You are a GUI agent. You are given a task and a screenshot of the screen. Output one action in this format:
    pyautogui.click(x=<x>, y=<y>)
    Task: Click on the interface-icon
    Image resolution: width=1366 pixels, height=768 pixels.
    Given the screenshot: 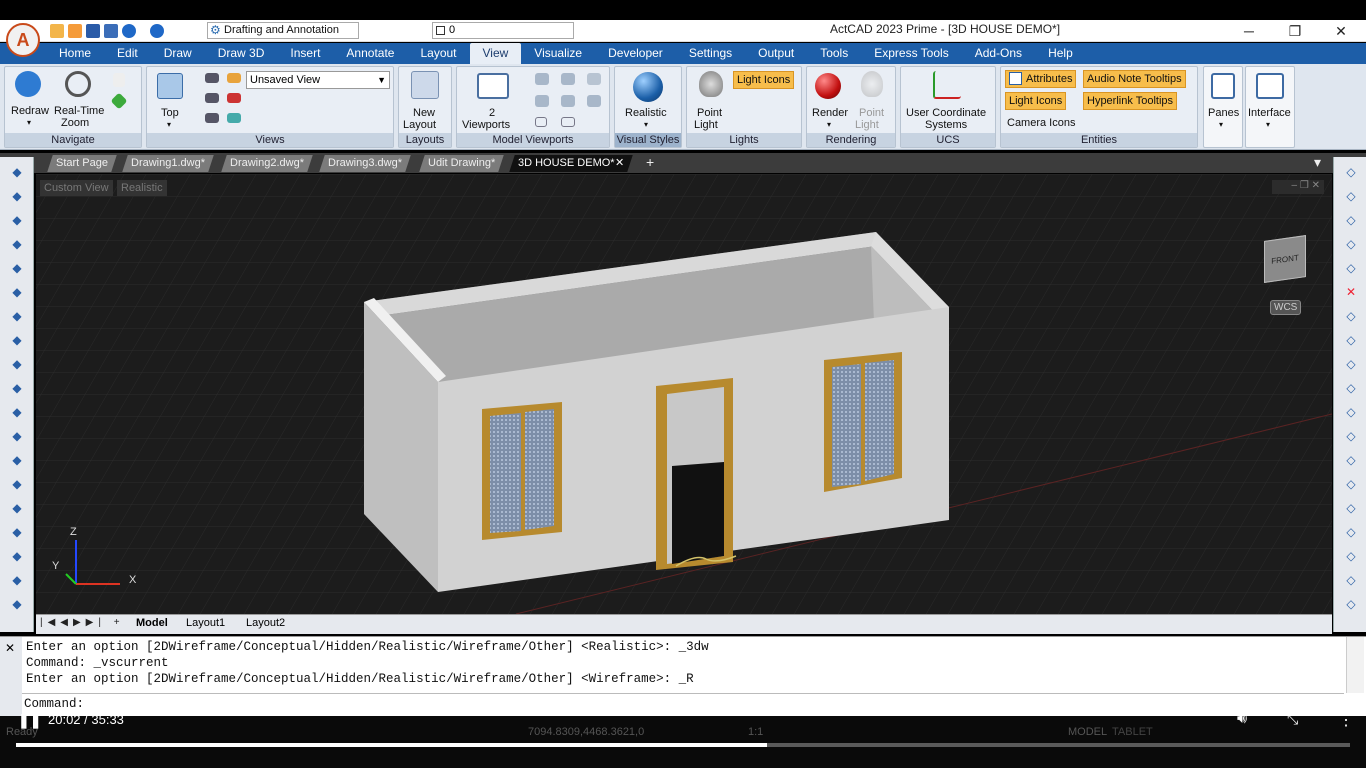 What is the action you would take?
    pyautogui.click(x=1270, y=86)
    